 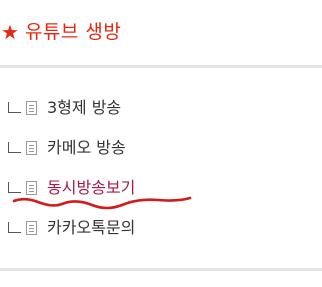 What do you see at coordinates (10, 32) in the screenshot?
I see `star-icon: ★` at bounding box center [10, 32].